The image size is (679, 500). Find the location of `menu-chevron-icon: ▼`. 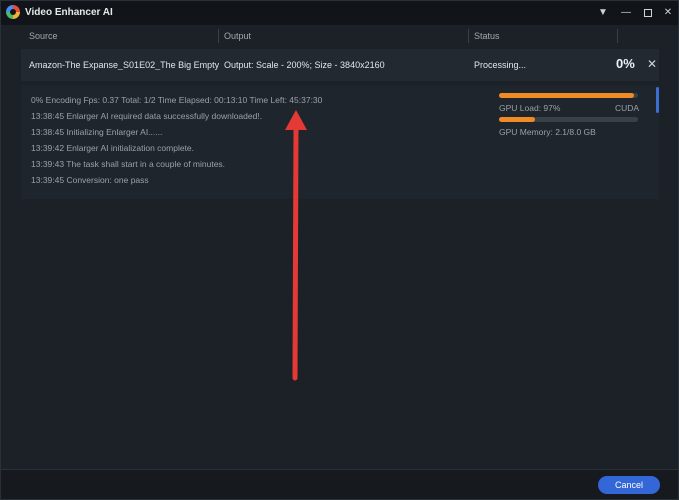

menu-chevron-icon: ▼ is located at coordinates (603, 13).